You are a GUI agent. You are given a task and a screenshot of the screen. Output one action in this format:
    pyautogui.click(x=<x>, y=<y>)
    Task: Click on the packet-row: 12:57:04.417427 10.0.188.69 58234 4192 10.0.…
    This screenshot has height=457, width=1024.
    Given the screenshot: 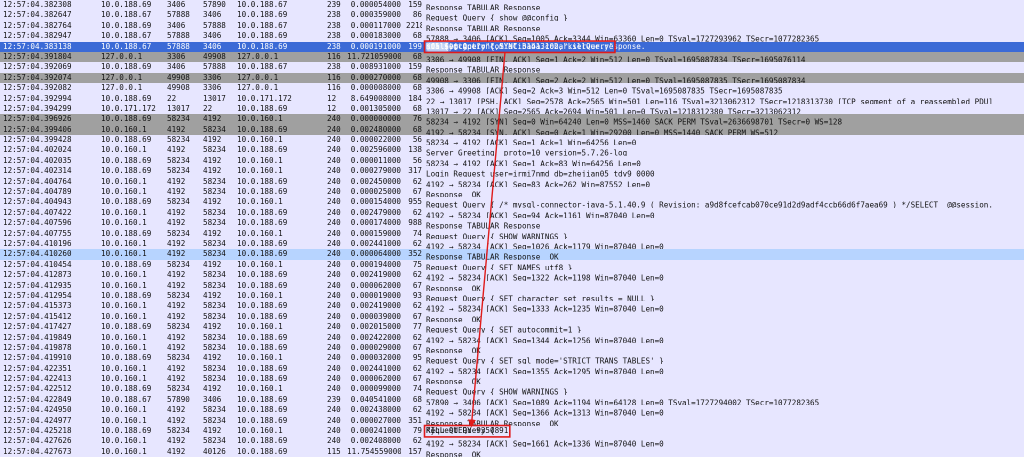 What is the action you would take?
    pyautogui.click(x=512, y=327)
    